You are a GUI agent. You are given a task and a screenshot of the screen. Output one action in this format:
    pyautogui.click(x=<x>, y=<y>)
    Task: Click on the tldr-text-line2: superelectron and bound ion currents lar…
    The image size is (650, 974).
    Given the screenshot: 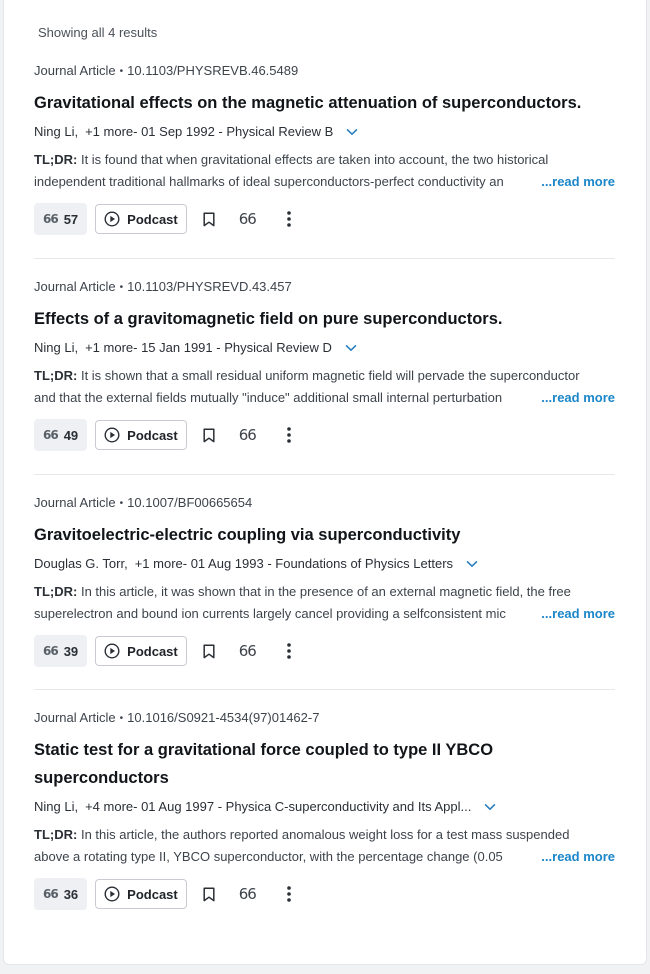 What is the action you would take?
    pyautogui.click(x=270, y=613)
    